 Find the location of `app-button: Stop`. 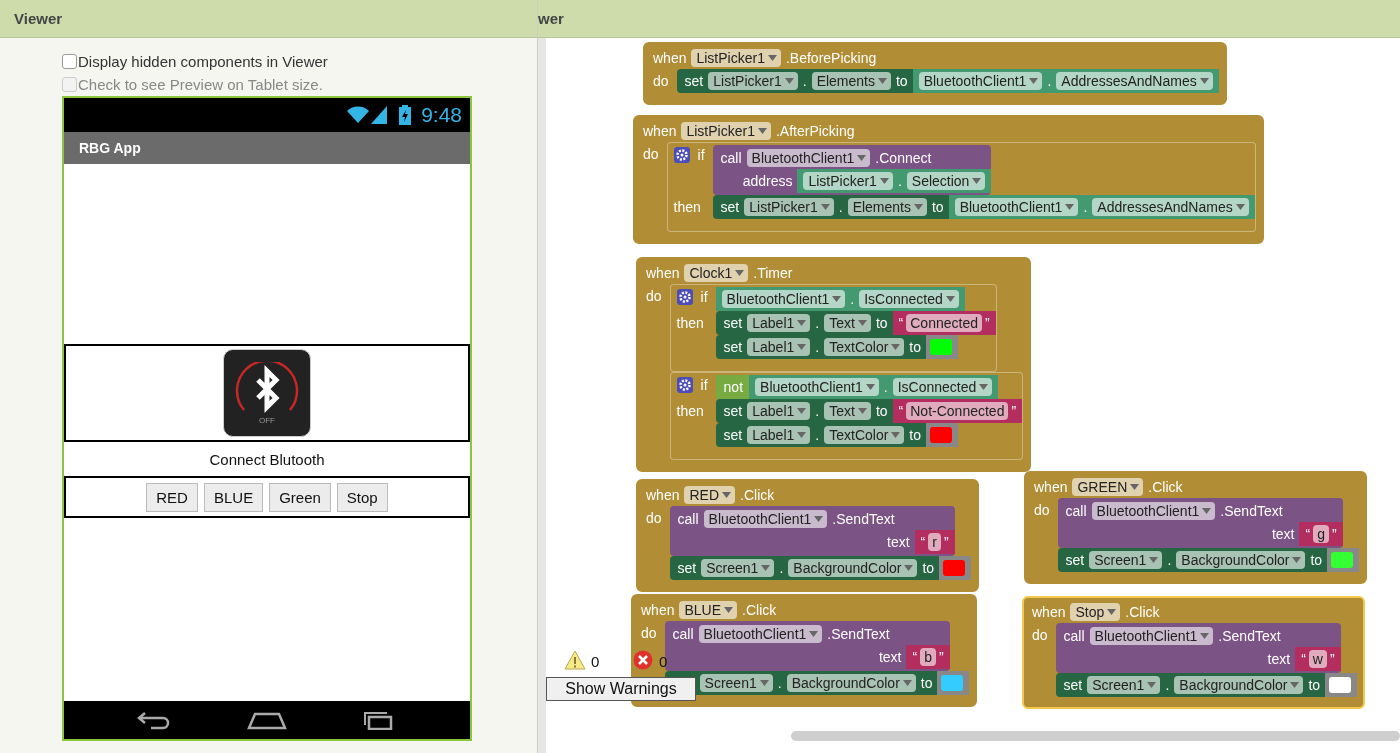

app-button: Stop is located at coordinates (362, 497).